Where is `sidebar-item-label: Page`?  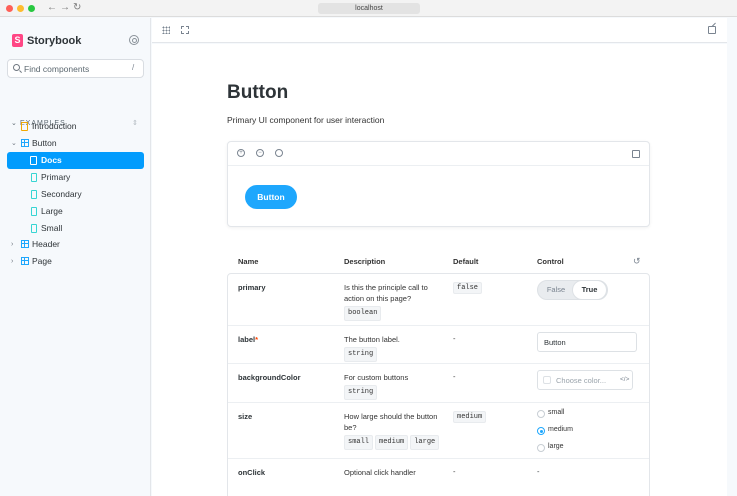
sidebar-item-label: Page is located at coordinates (42, 261).